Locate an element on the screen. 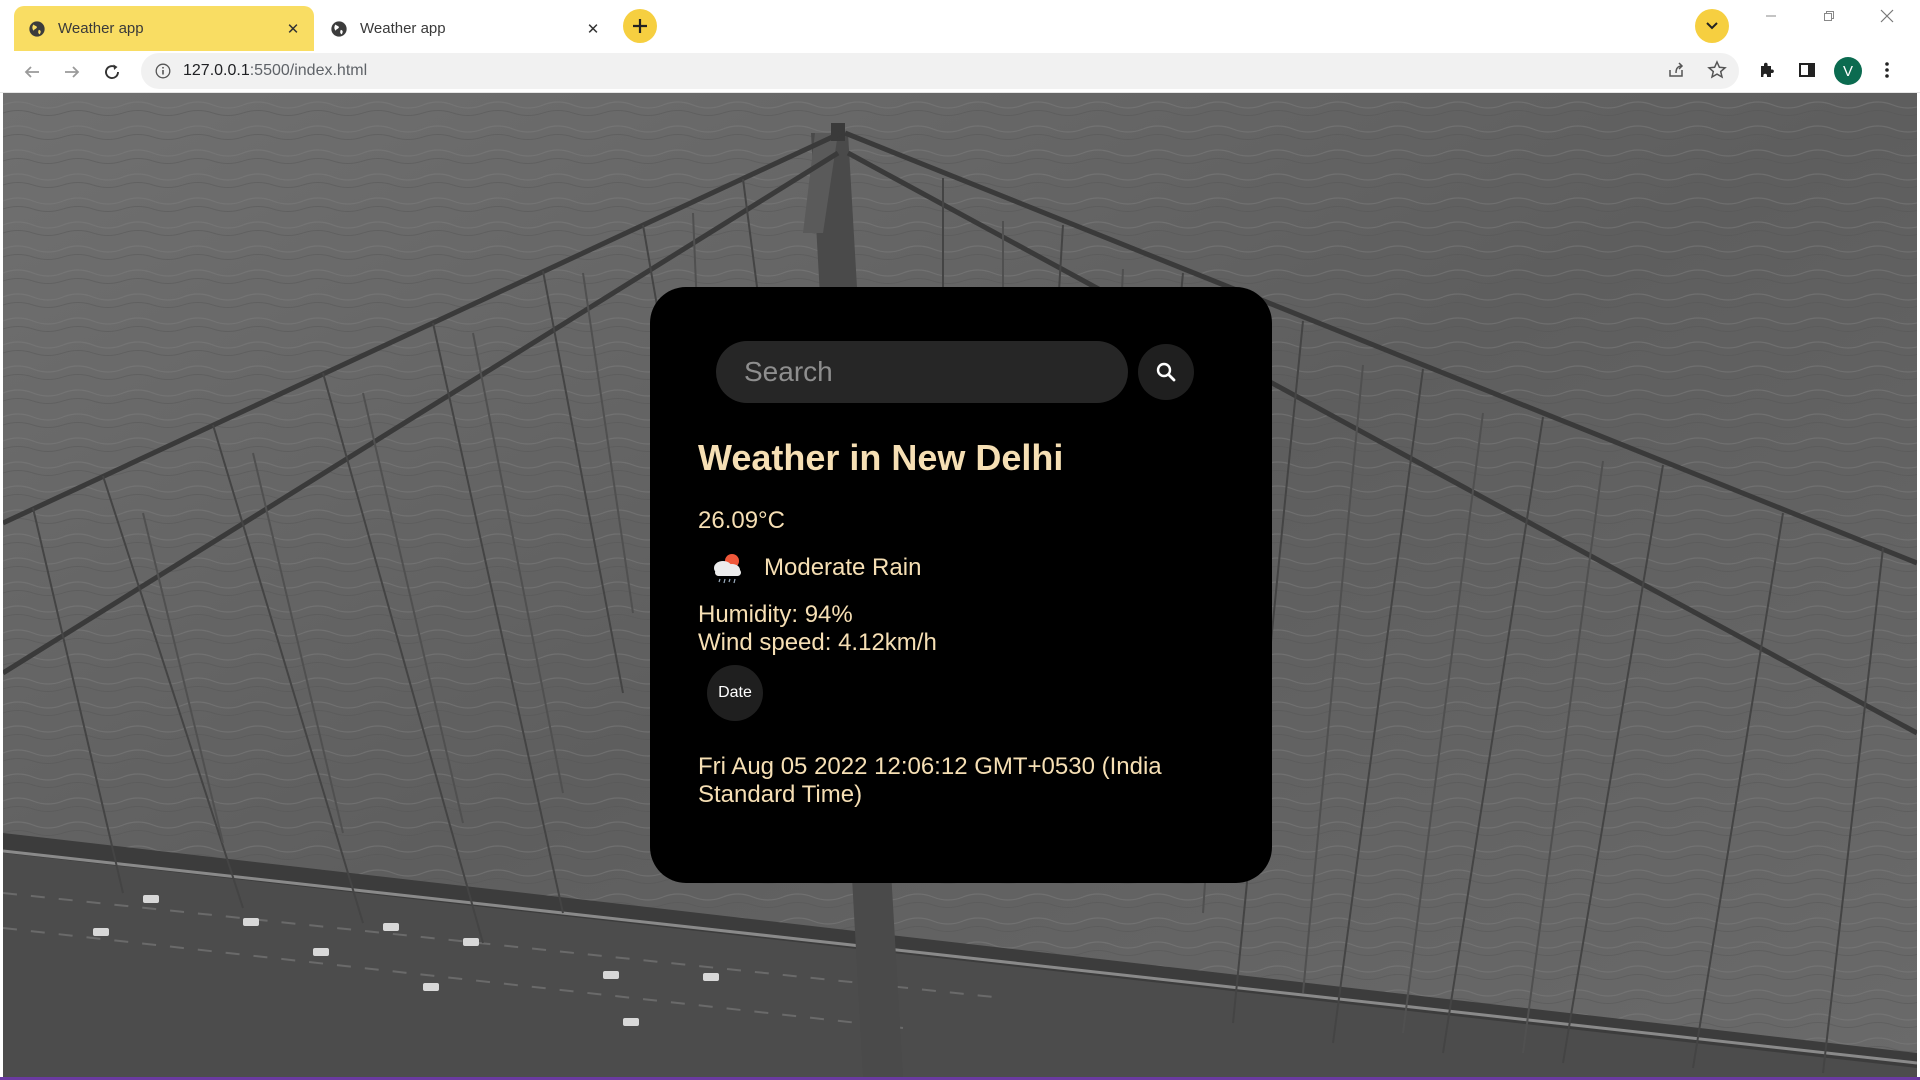 The image size is (1920, 1080). restore-icon is located at coordinates (1829, 16).